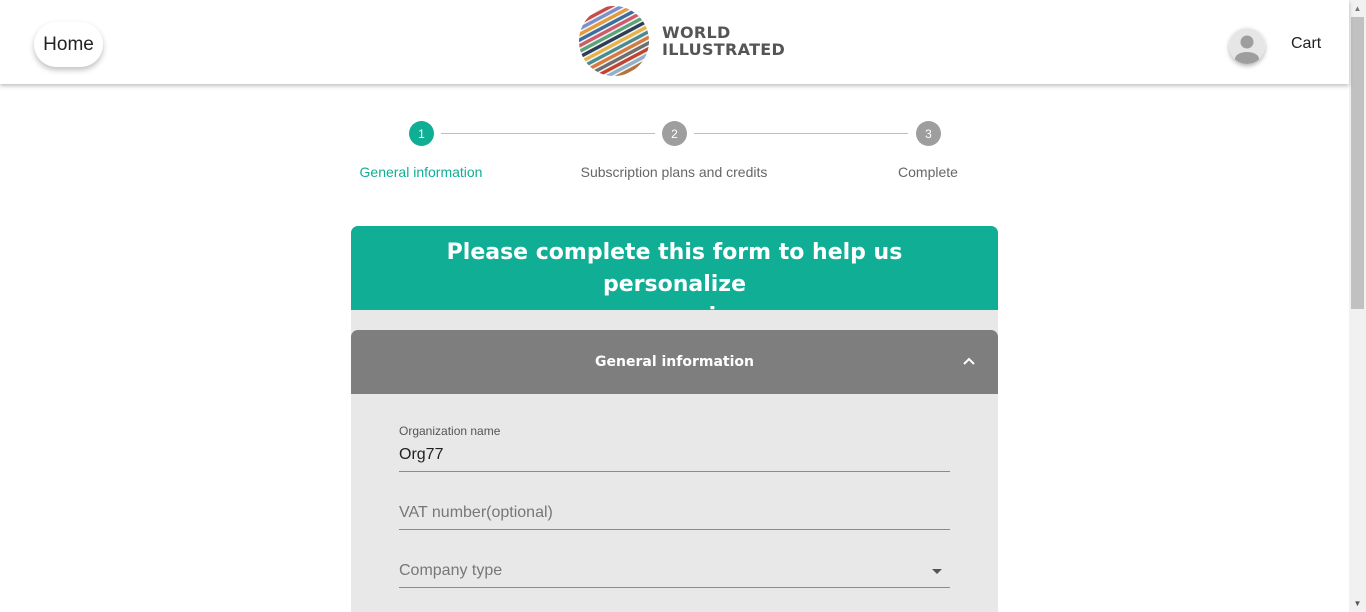 The height and width of the screenshot is (612, 1366). What do you see at coordinates (421, 172) in the screenshot?
I see `step-1-label: General information` at bounding box center [421, 172].